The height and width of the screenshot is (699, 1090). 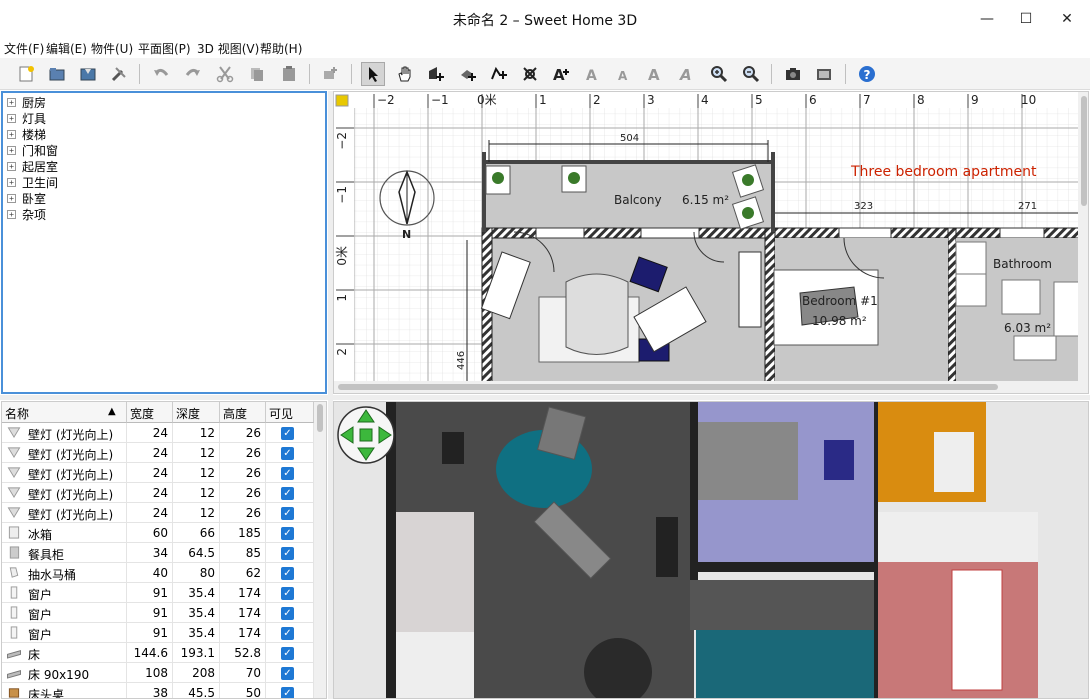 What do you see at coordinates (161, 74) in the screenshot?
I see `undo-button` at bounding box center [161, 74].